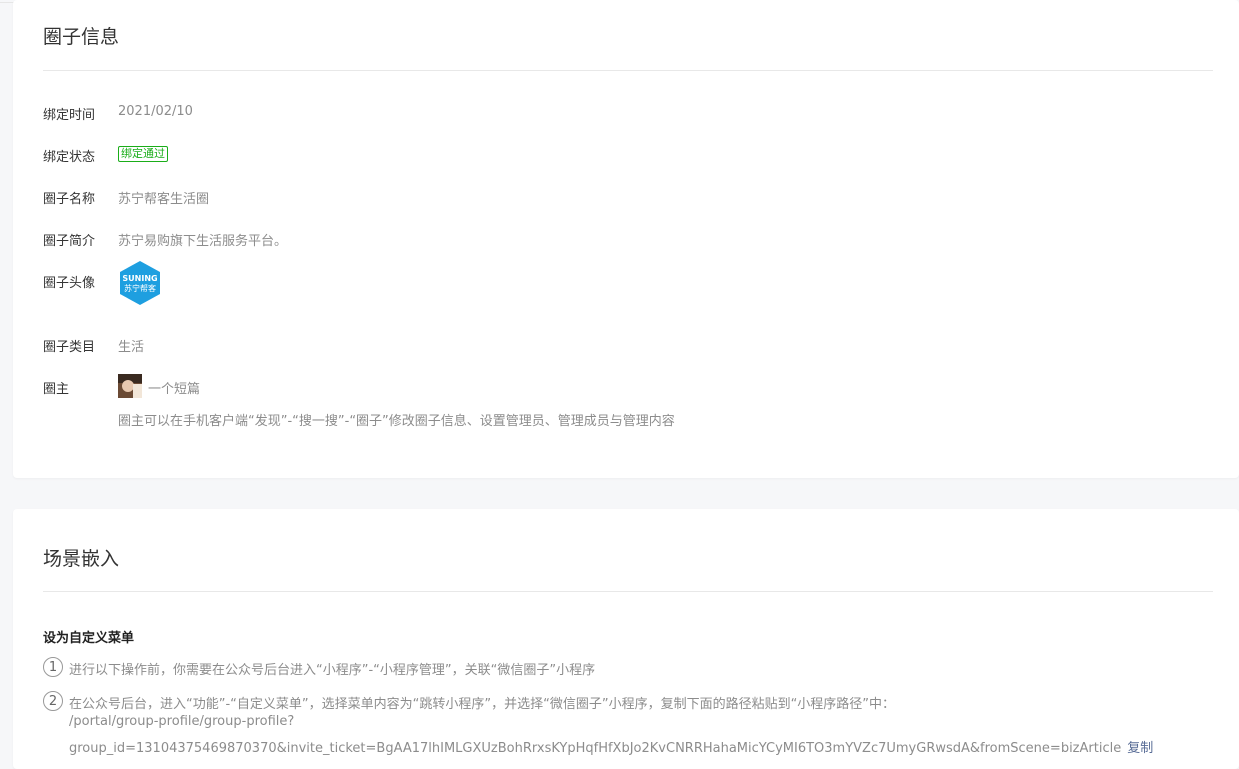  What do you see at coordinates (89, 638) in the screenshot?
I see `custom-menu-section-title: 设为自定义菜单` at bounding box center [89, 638].